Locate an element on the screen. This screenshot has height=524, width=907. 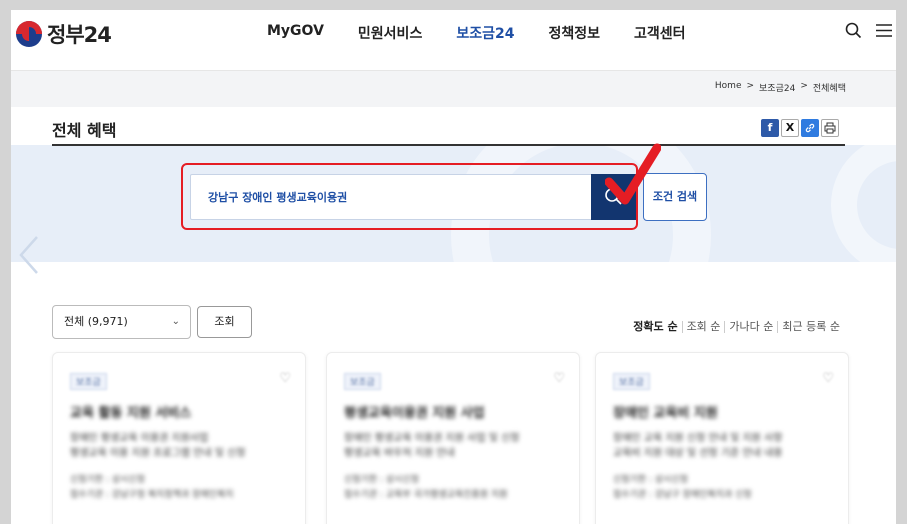
site-header: 정부24 MyGOV 민원서비스 보조금24 정책정보 고객센터 is located at coordinates (453, 40).